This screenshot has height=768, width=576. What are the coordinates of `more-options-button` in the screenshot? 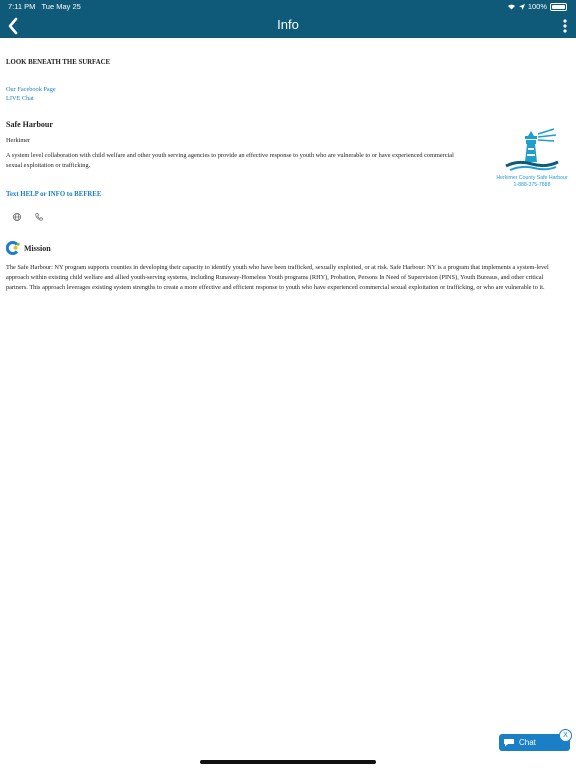 It's located at (565, 26).